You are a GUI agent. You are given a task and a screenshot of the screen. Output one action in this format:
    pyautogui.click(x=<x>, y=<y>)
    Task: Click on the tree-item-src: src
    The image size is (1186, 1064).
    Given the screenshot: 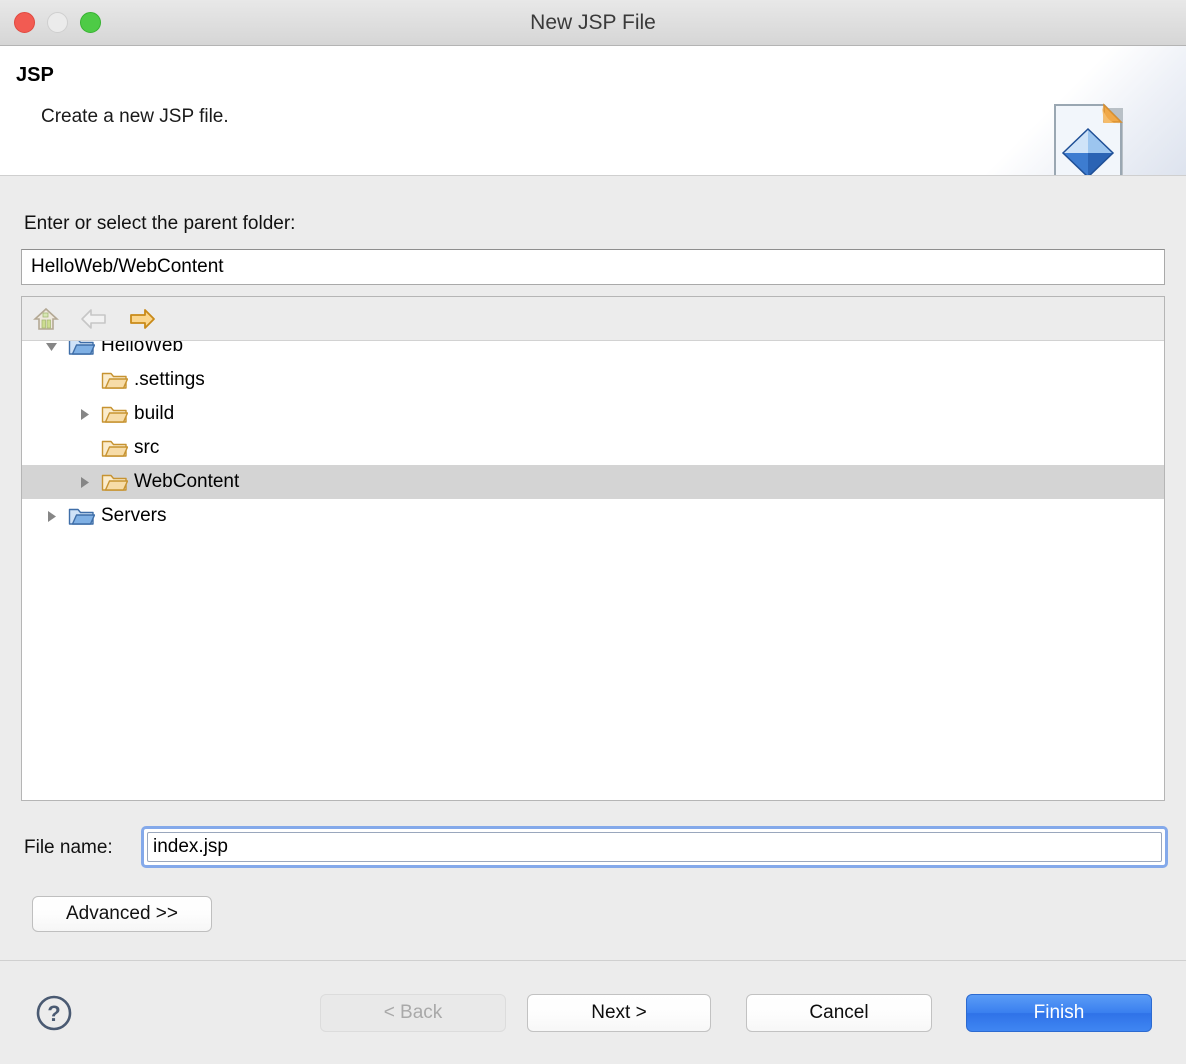 What is the action you would take?
    pyautogui.click(x=593, y=448)
    